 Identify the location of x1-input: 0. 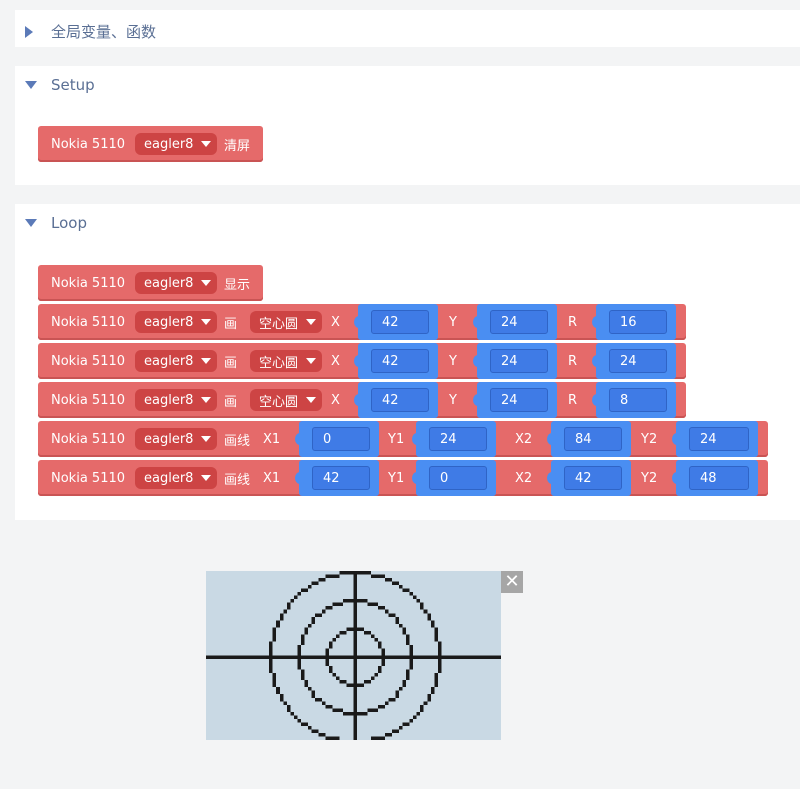
(341, 439).